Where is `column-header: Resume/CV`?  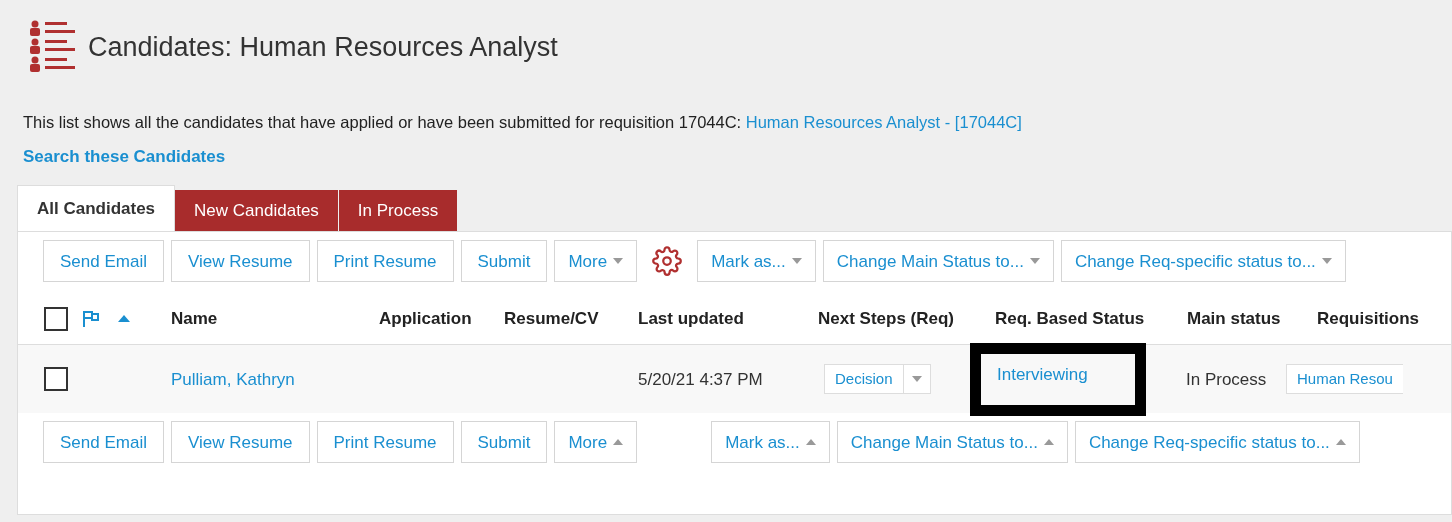
column-header: Resume/CV is located at coordinates (551, 318).